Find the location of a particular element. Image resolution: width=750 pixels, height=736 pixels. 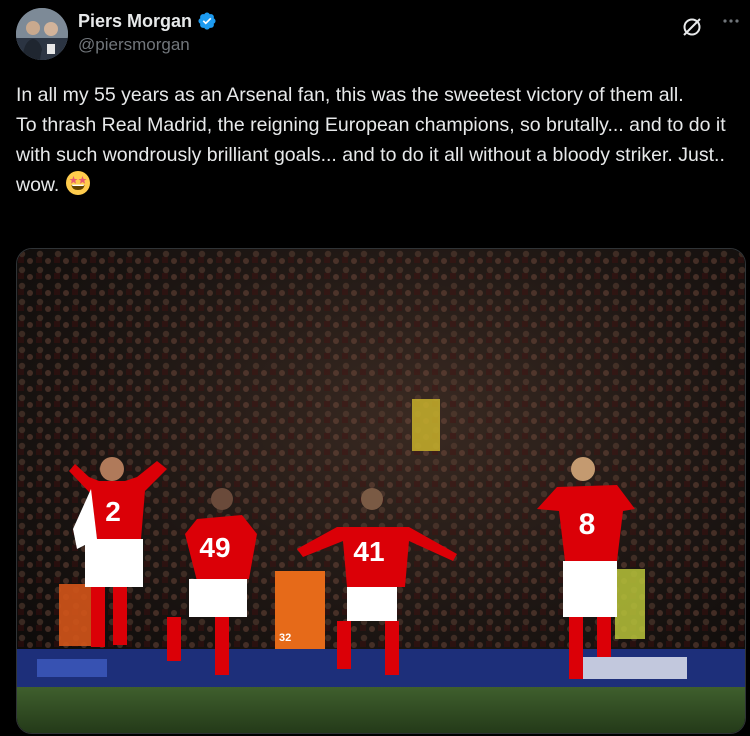

avatar-photo is located at coordinates (42, 34).